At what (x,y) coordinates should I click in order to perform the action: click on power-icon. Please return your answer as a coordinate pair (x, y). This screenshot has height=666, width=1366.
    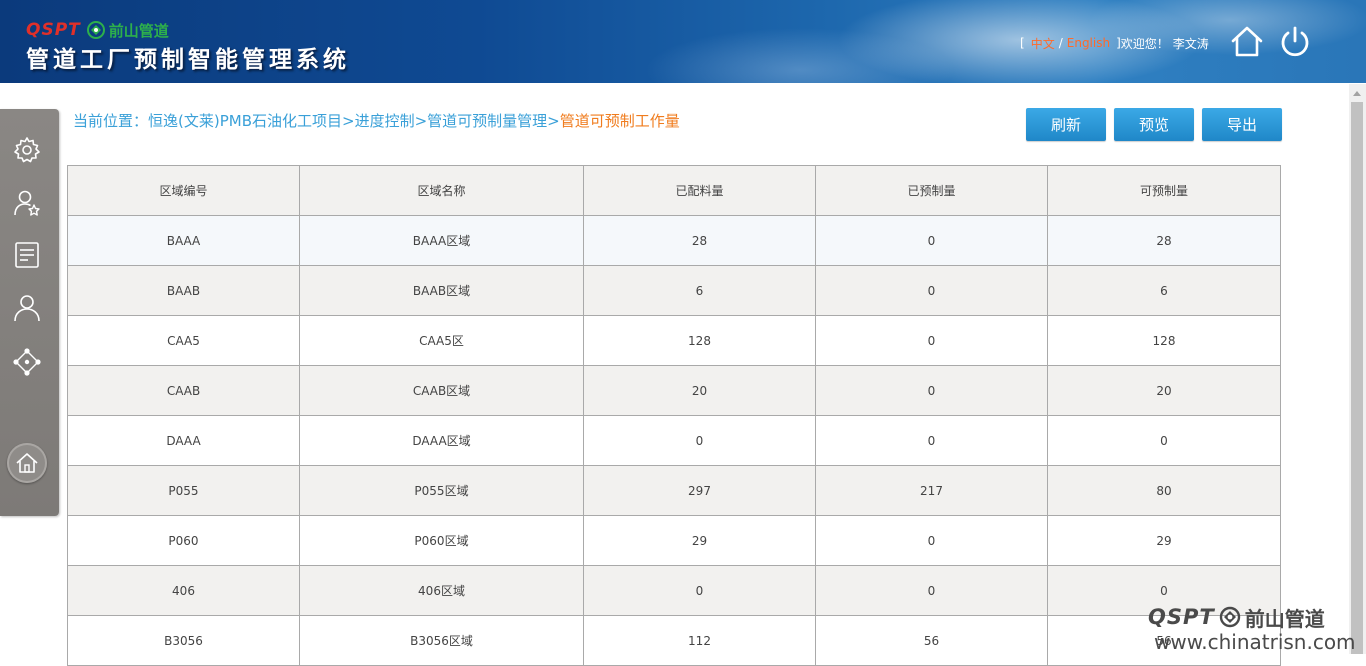
    Looking at the image, I should click on (1295, 42).